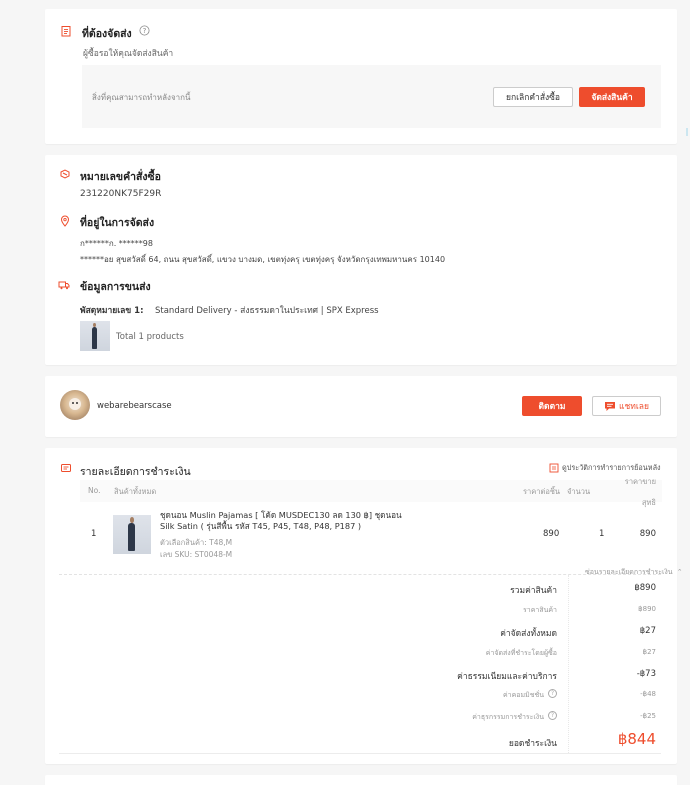 This screenshot has width=690, height=785. What do you see at coordinates (117, 223) in the screenshot?
I see `shipping-address-title: ที่อยู่ในการจัดส่ง` at bounding box center [117, 223].